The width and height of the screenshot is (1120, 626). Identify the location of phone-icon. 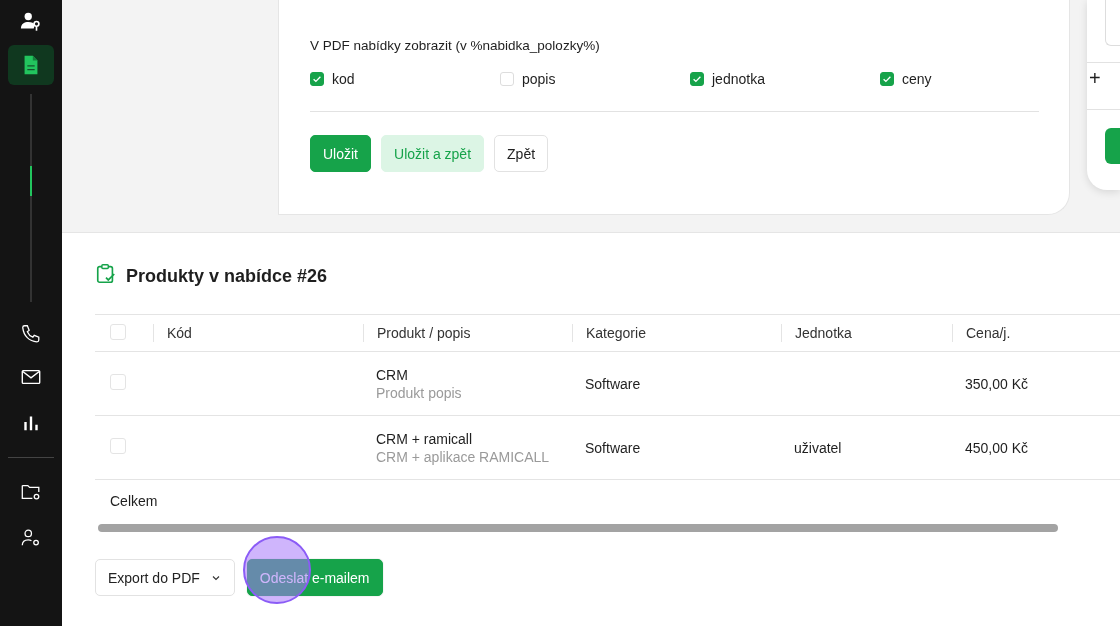
(31, 334).